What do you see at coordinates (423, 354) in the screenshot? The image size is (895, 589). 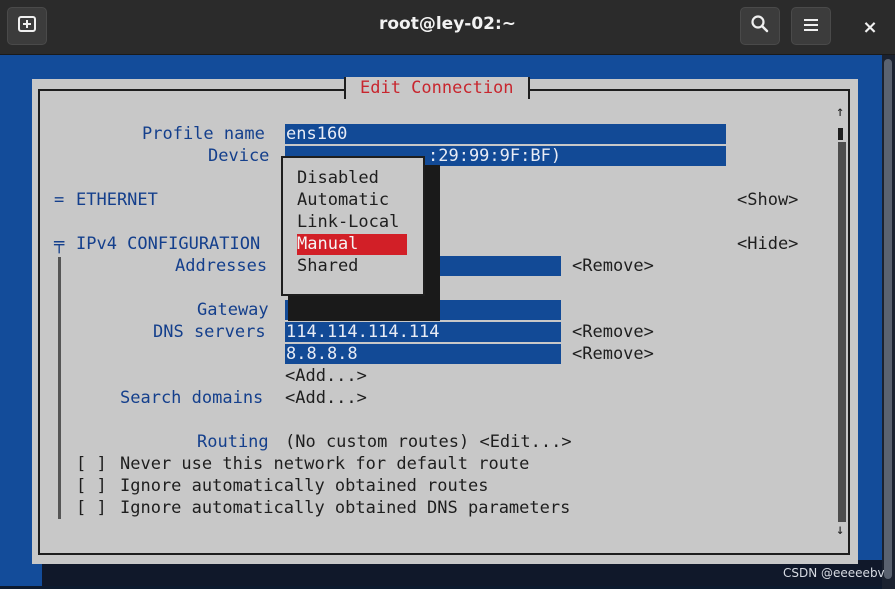 I see `dns-server-input: 8.8.8.8` at bounding box center [423, 354].